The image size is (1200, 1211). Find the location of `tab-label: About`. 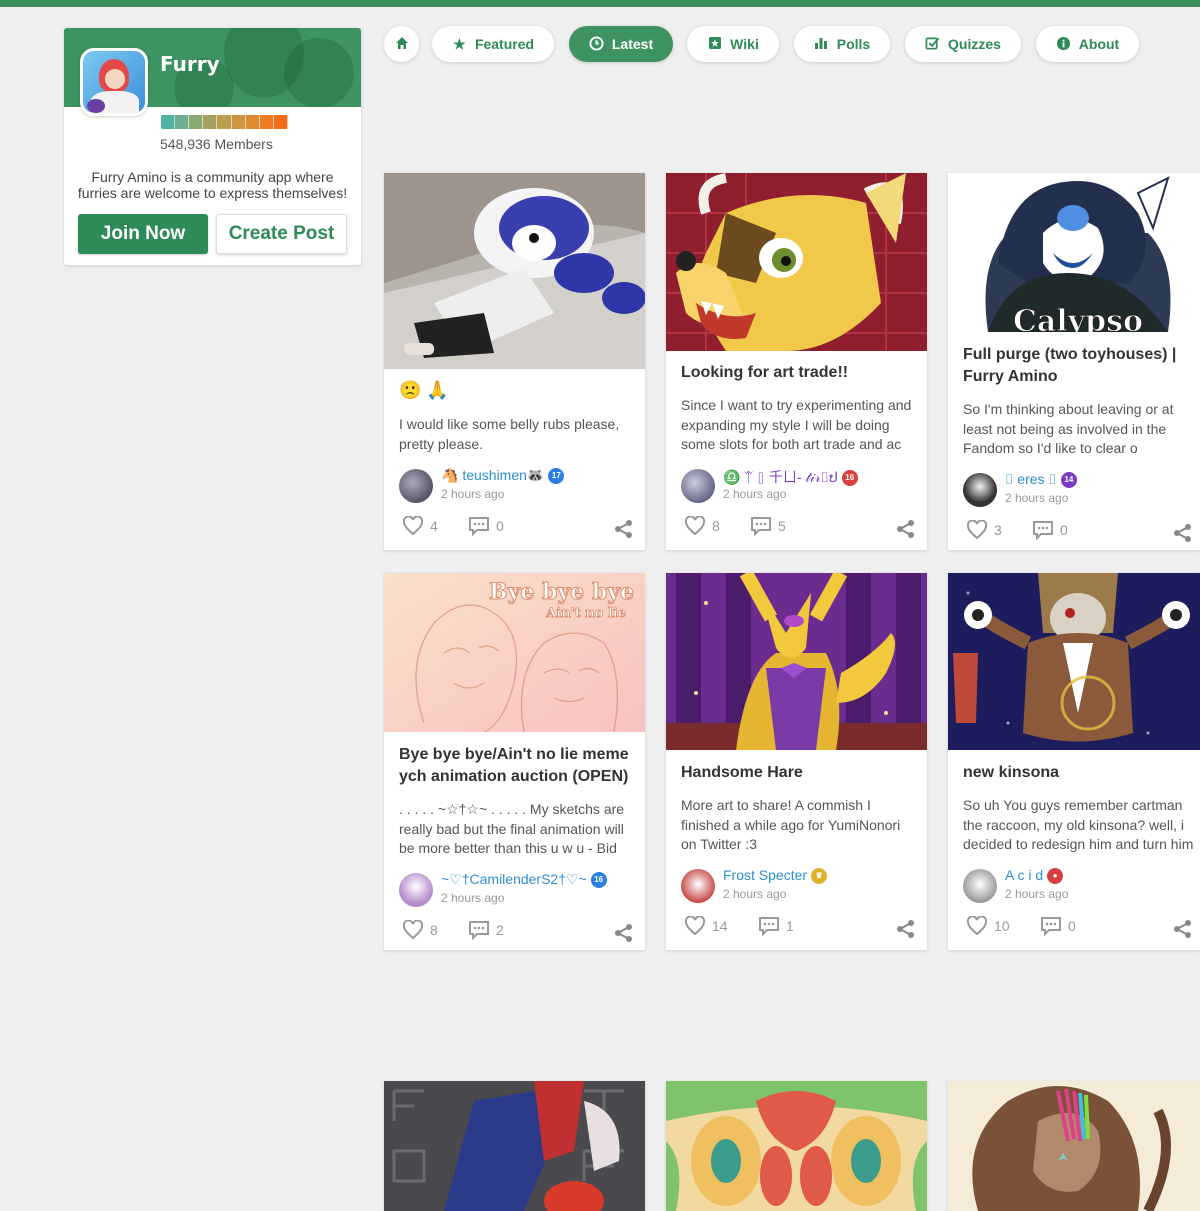

tab-label: About is located at coordinates (1099, 44).